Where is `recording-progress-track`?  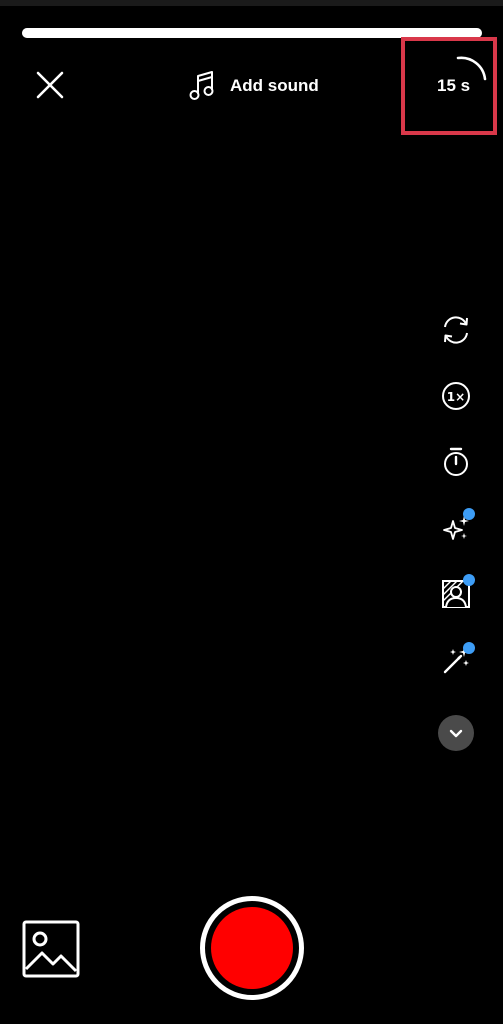 recording-progress-track is located at coordinates (252, 33).